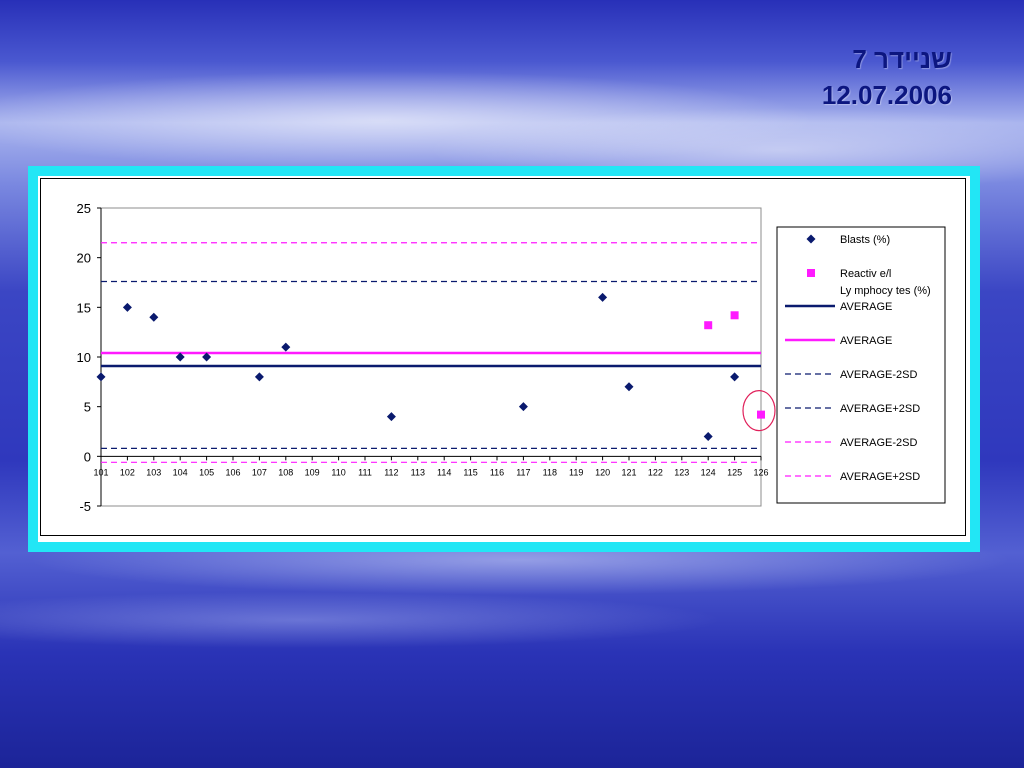  What do you see at coordinates (760, 472) in the screenshot?
I see `x-tick-label: 126` at bounding box center [760, 472].